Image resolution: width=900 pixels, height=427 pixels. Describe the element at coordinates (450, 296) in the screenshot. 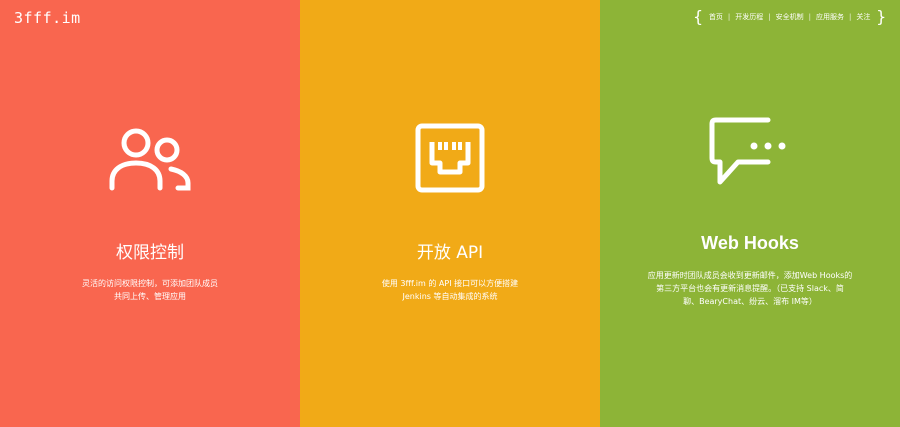

I see `feature-description-line: Jenkins 等自动集成的系统` at that location.